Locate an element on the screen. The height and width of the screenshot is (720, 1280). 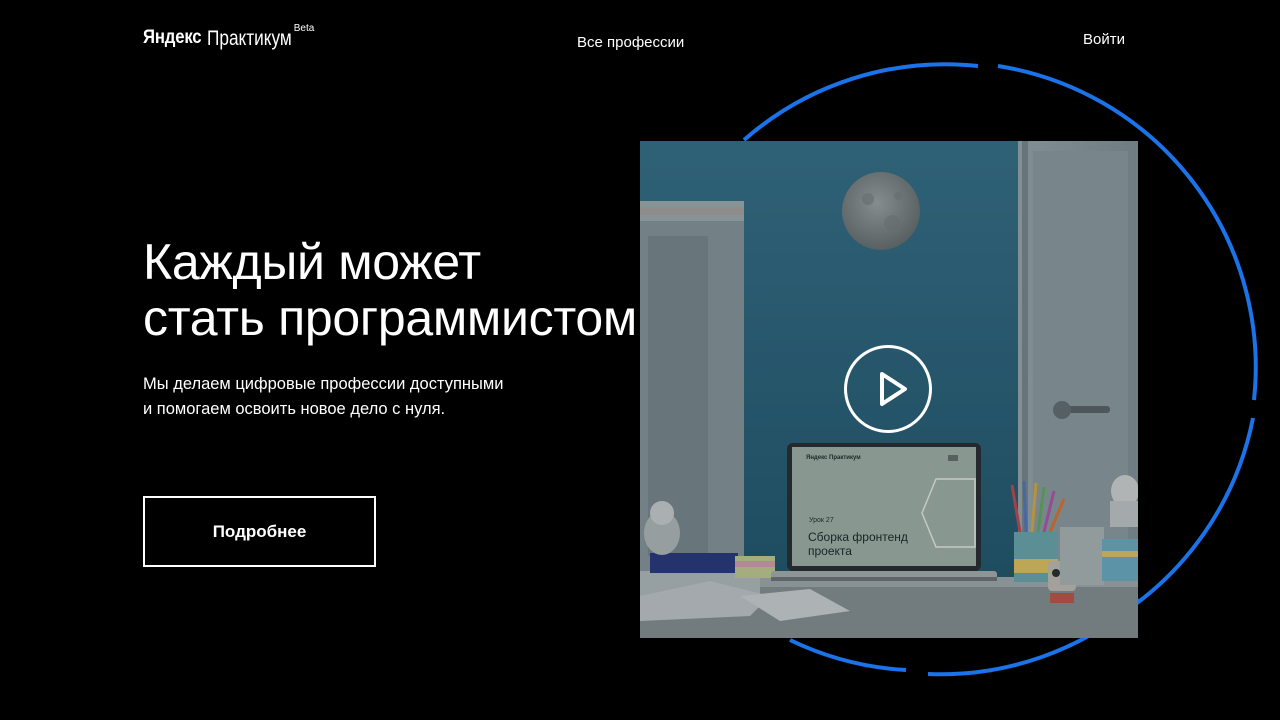
play-button is located at coordinates (888, 389).